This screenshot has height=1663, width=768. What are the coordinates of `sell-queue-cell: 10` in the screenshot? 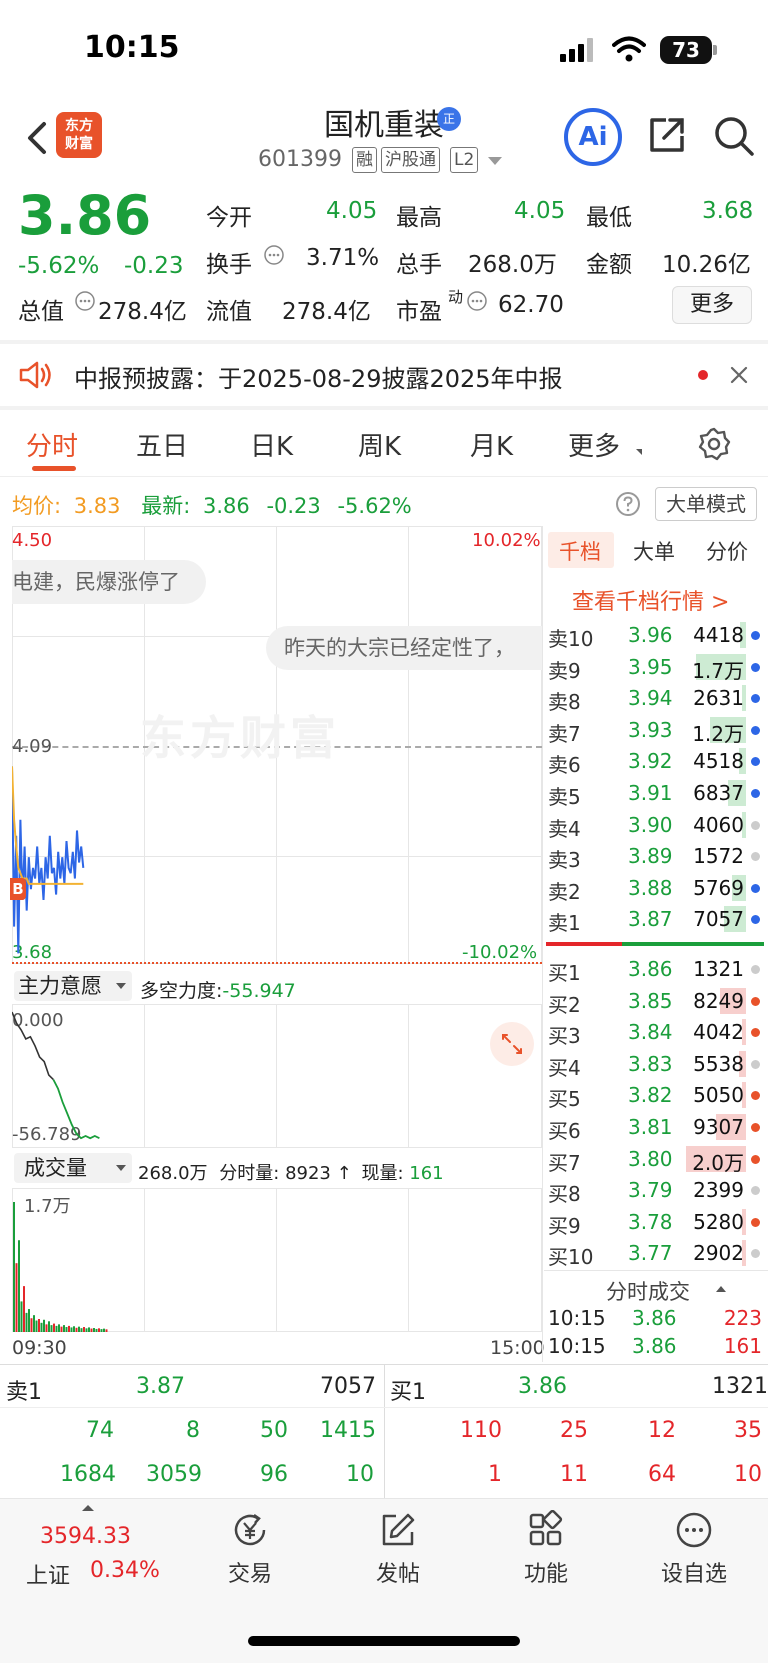 It's located at (360, 1474).